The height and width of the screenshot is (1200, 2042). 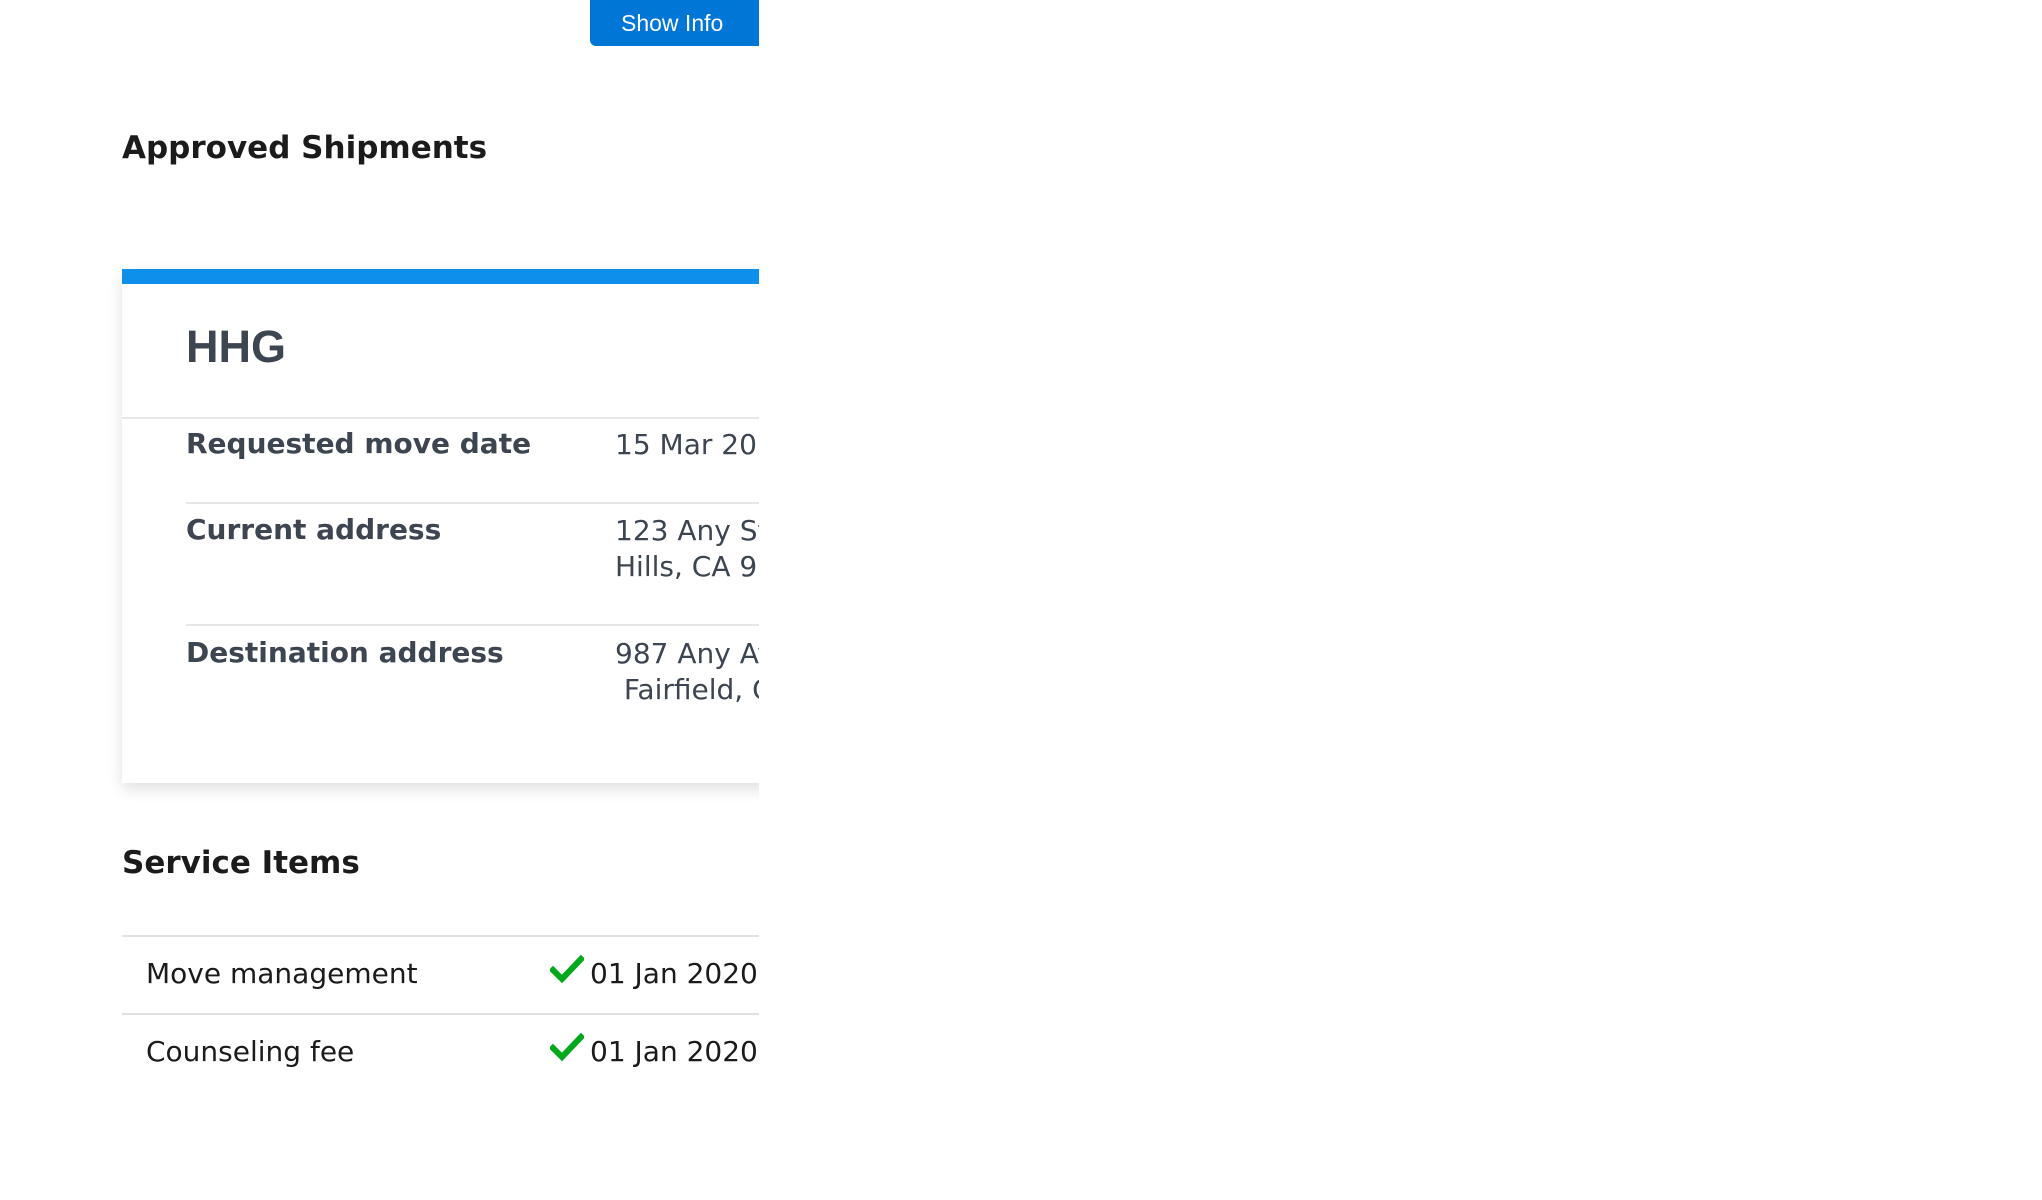 I want to click on detail-label: Destination address, so click(x=345, y=652).